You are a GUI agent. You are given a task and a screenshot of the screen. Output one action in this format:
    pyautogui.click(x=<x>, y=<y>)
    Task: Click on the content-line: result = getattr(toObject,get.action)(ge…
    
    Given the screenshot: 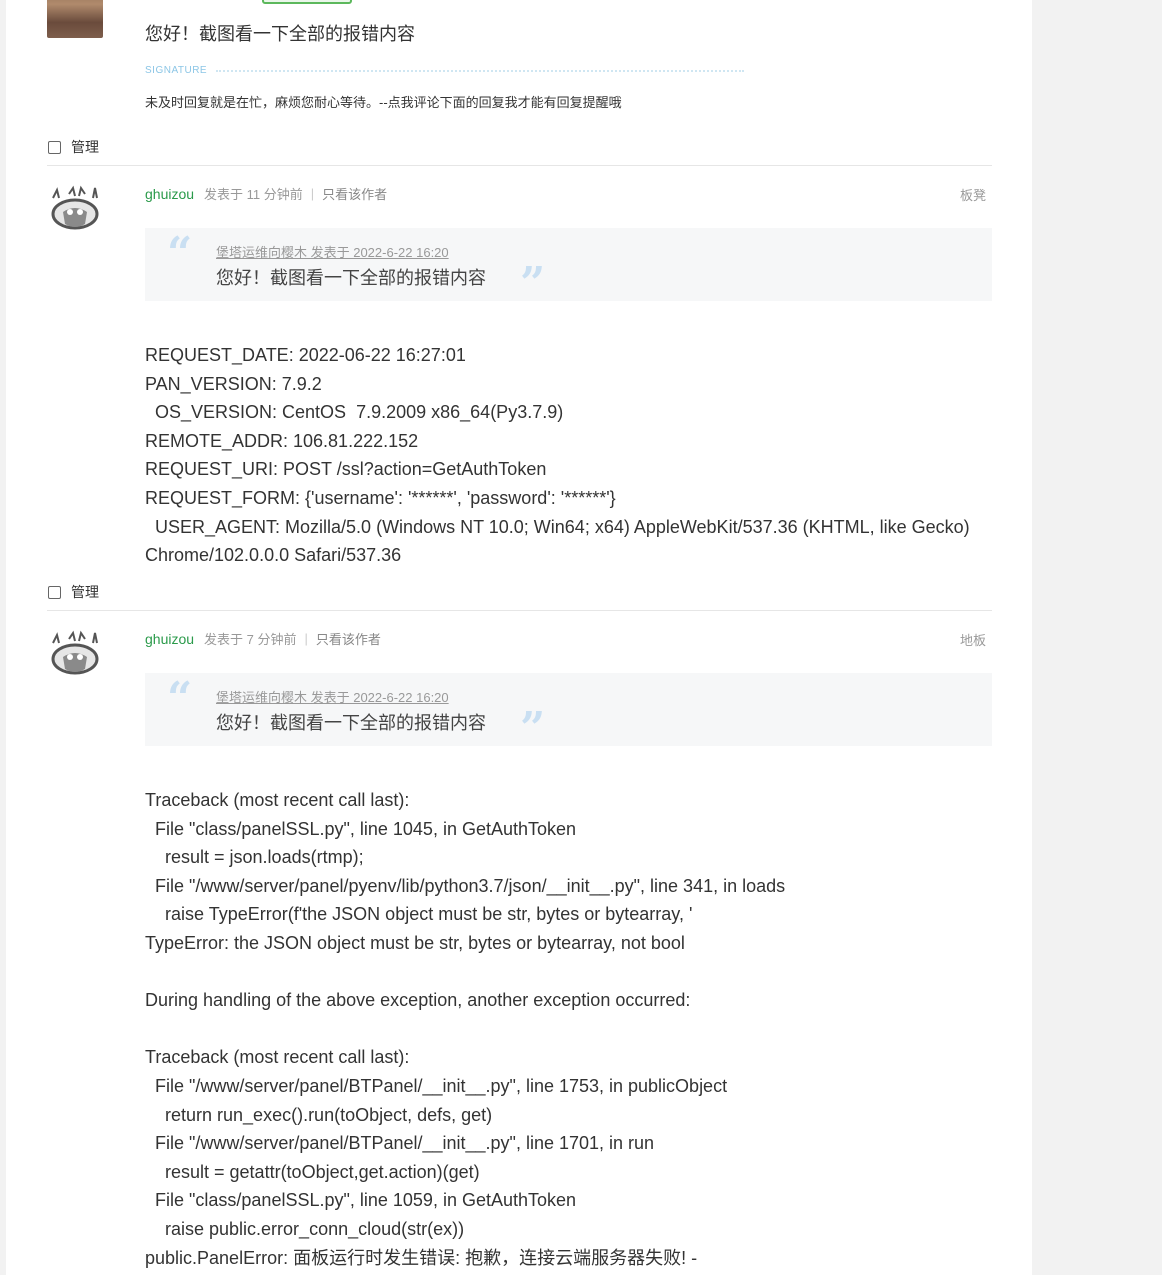 What is the action you would take?
    pyautogui.click(x=312, y=1171)
    